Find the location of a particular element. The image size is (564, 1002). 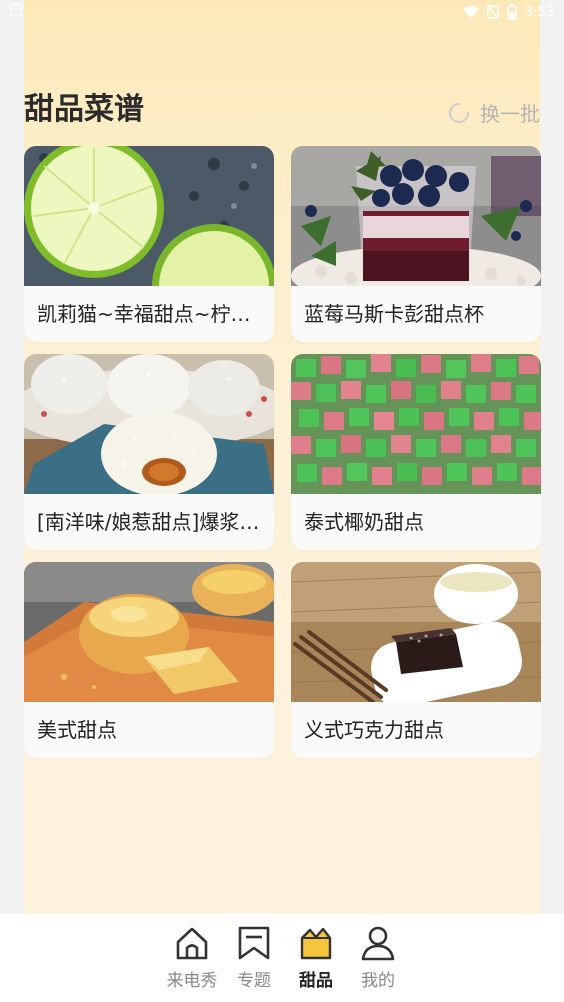

bottom-nav: 来电秀 专题 甜品 我的 is located at coordinates (282, 958).